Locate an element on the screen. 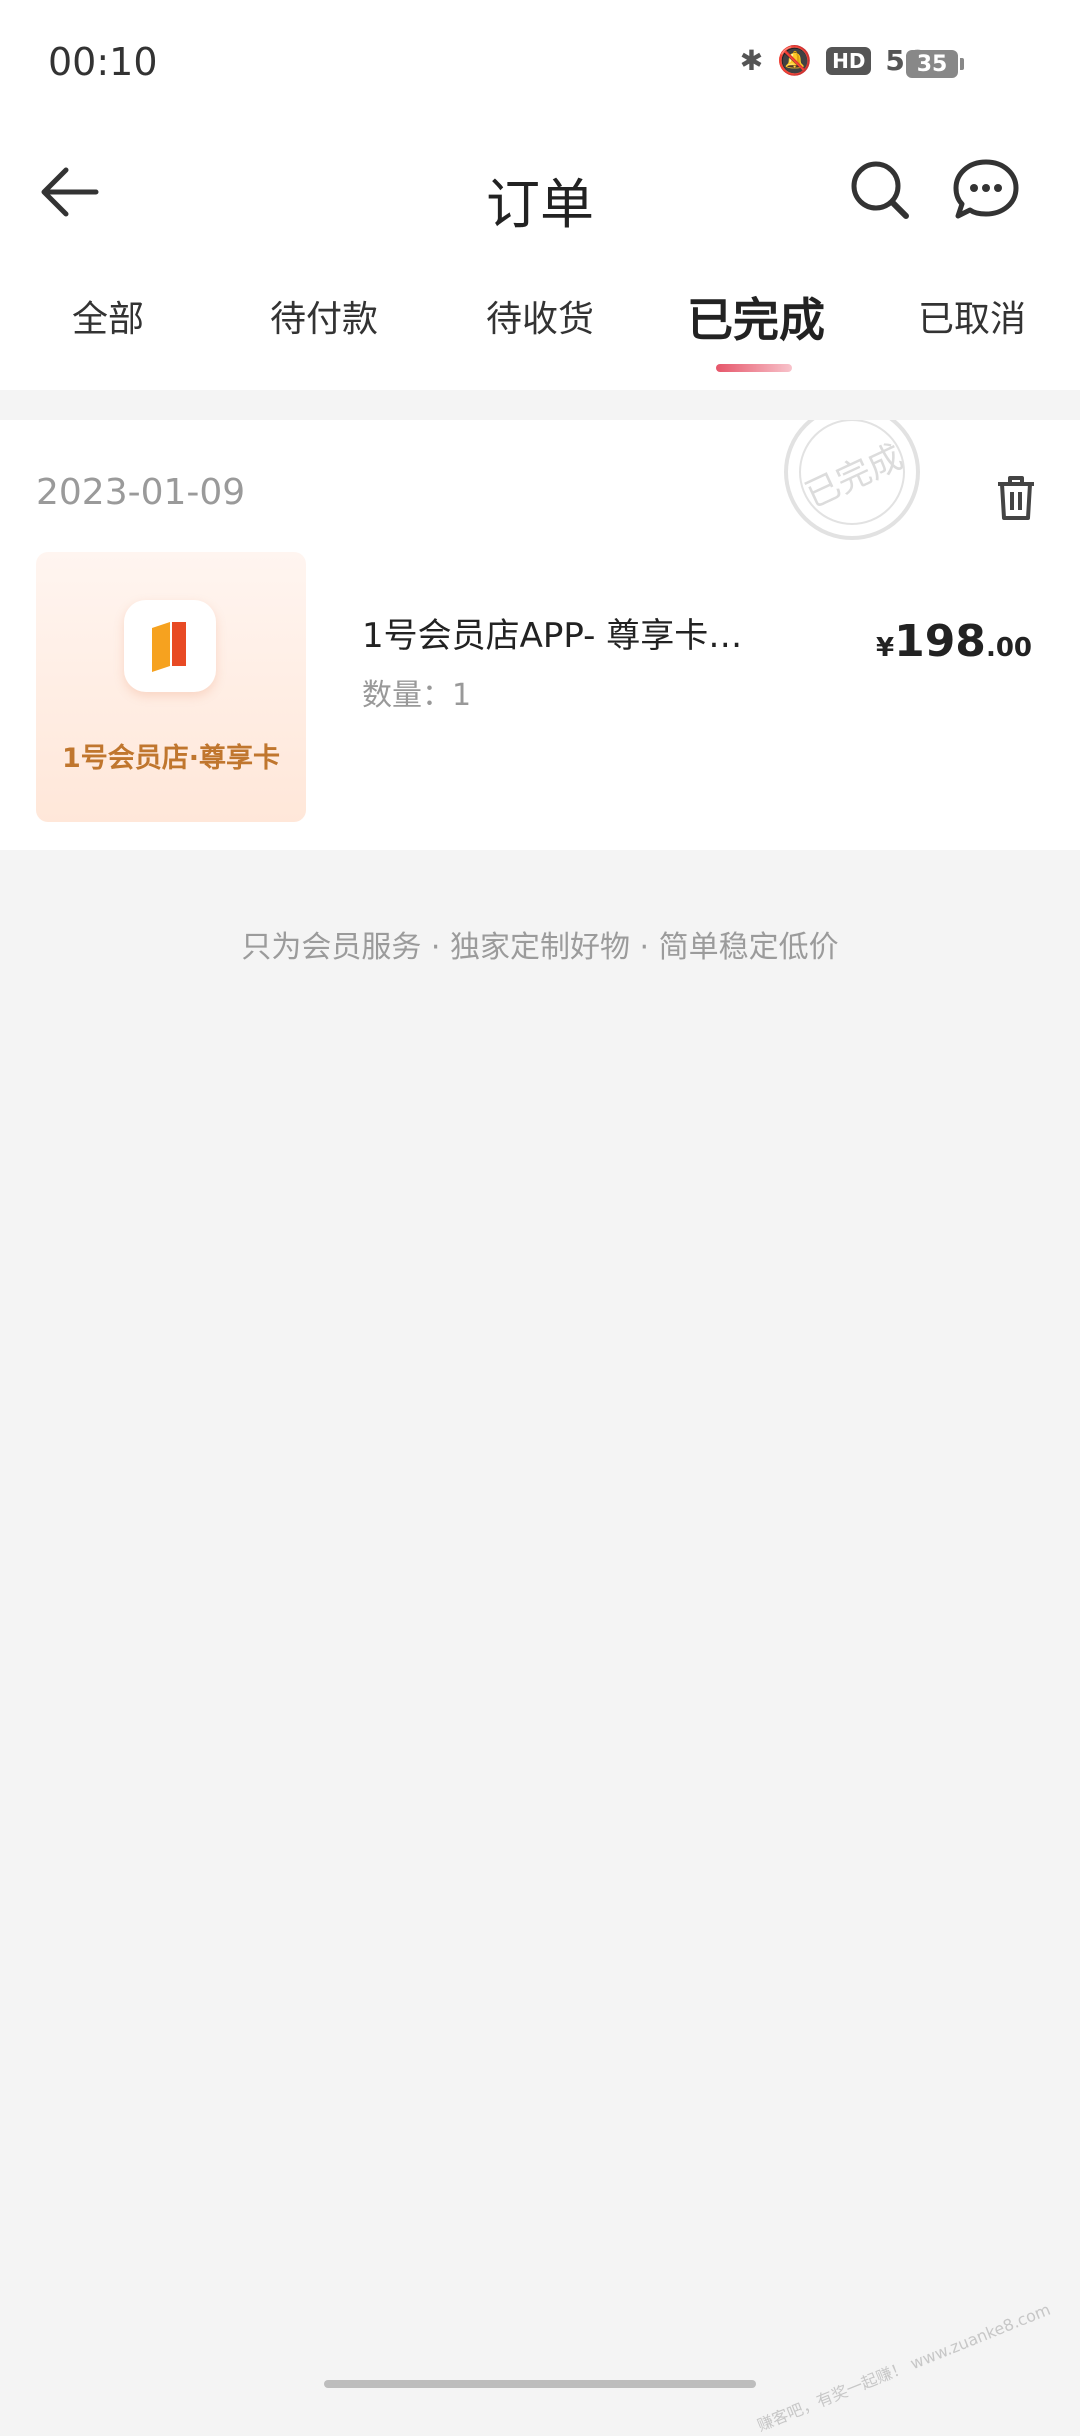 The width and height of the screenshot is (1080, 2436). order-tabs: 全部 待付款 待收货 已完成 已取消 is located at coordinates (540, 325).